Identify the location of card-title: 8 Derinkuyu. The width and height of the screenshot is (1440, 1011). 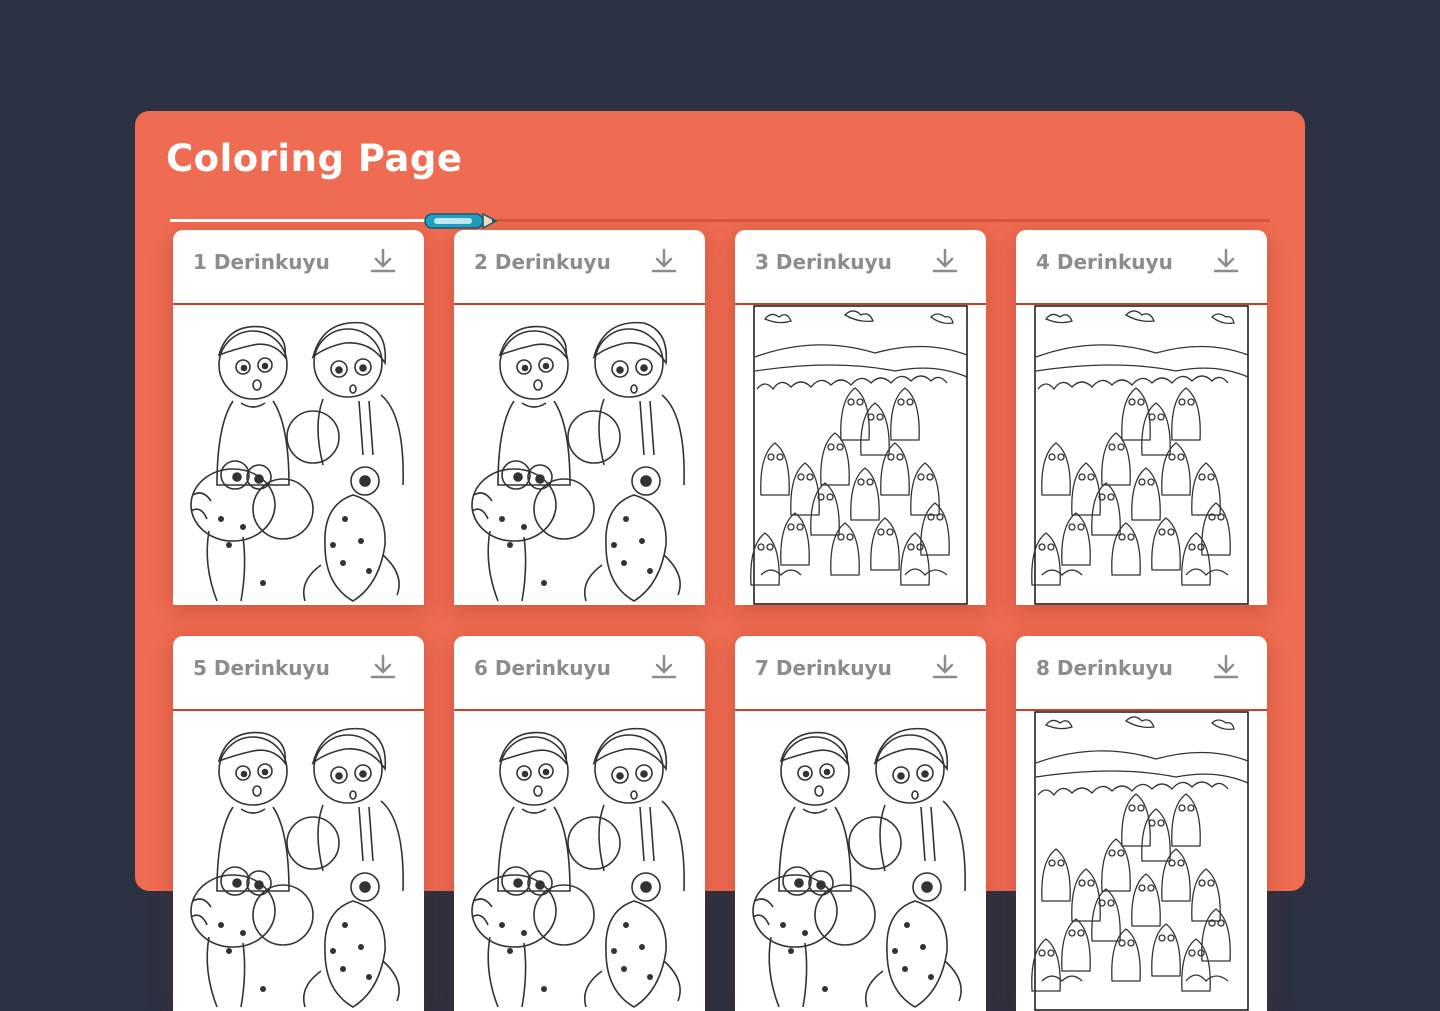
(1104, 668).